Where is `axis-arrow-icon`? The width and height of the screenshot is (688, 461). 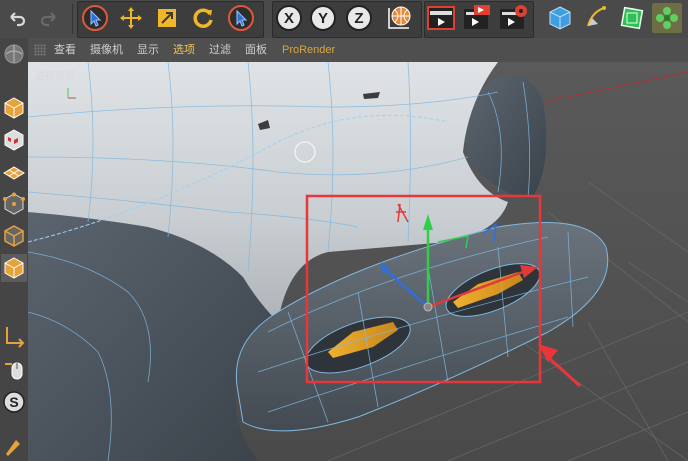
axis-arrow-icon is located at coordinates (15, 337).